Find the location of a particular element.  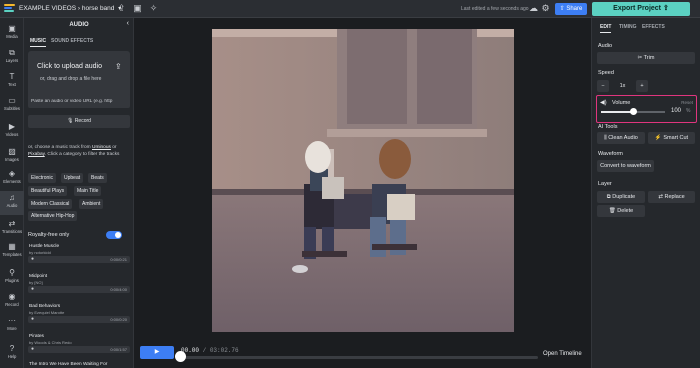

minus-icon: − is located at coordinates (603, 86).